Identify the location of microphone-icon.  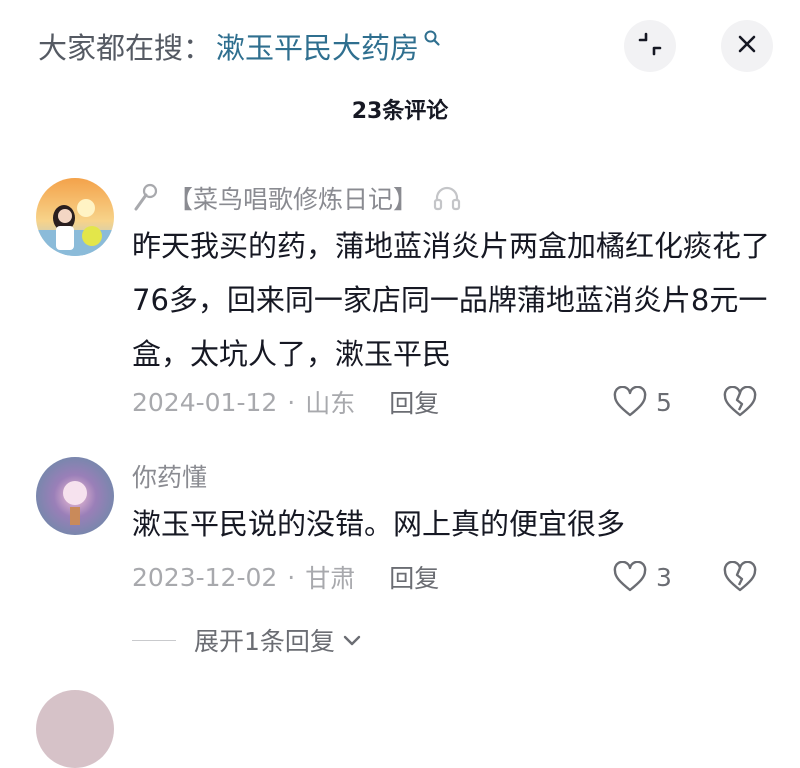
(145, 198).